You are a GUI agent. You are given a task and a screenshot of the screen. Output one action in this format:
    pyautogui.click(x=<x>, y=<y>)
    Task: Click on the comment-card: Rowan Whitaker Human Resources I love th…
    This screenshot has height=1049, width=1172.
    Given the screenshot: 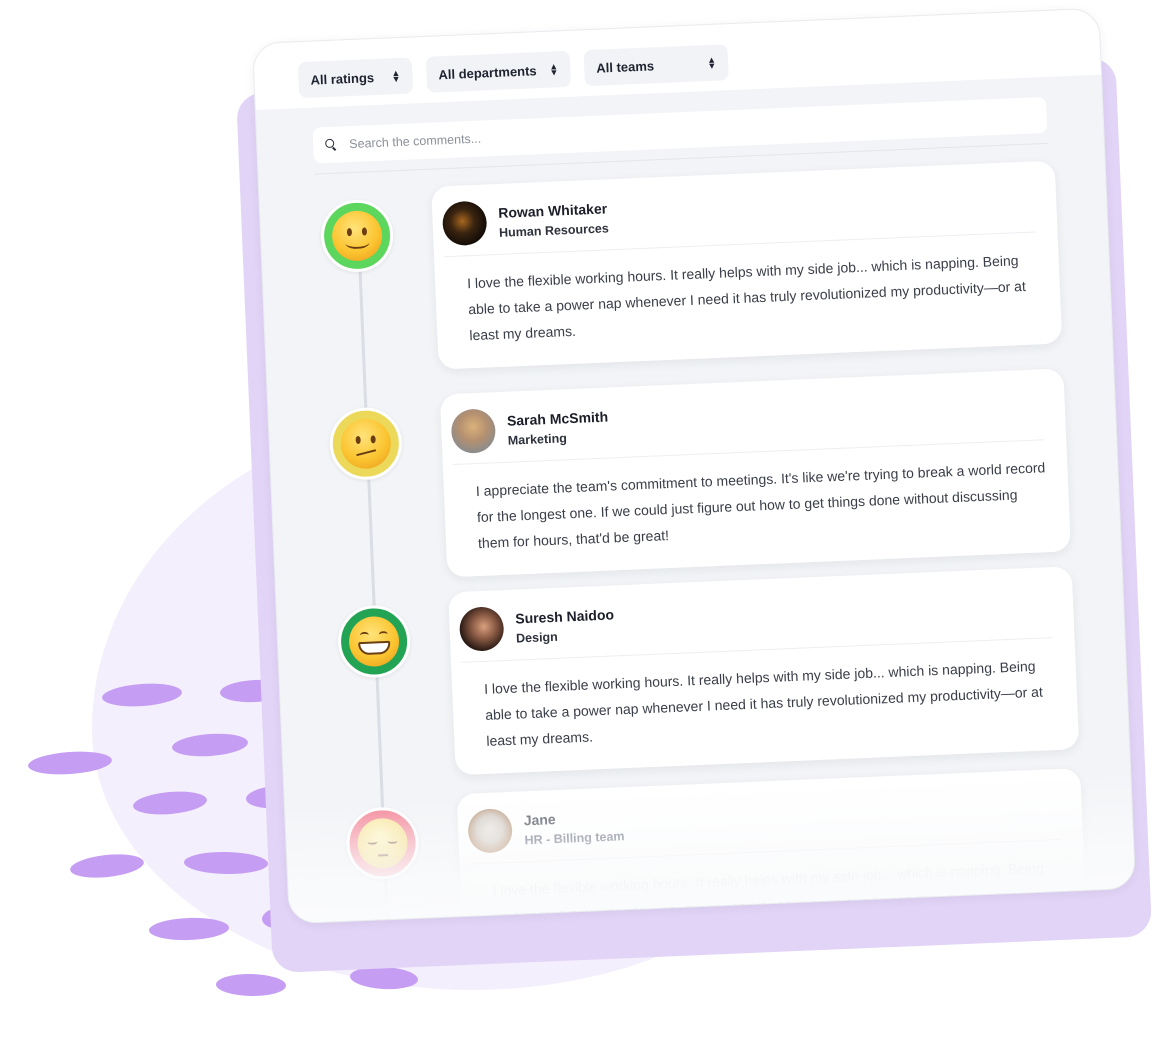 What is the action you would take?
    pyautogui.click(x=747, y=265)
    